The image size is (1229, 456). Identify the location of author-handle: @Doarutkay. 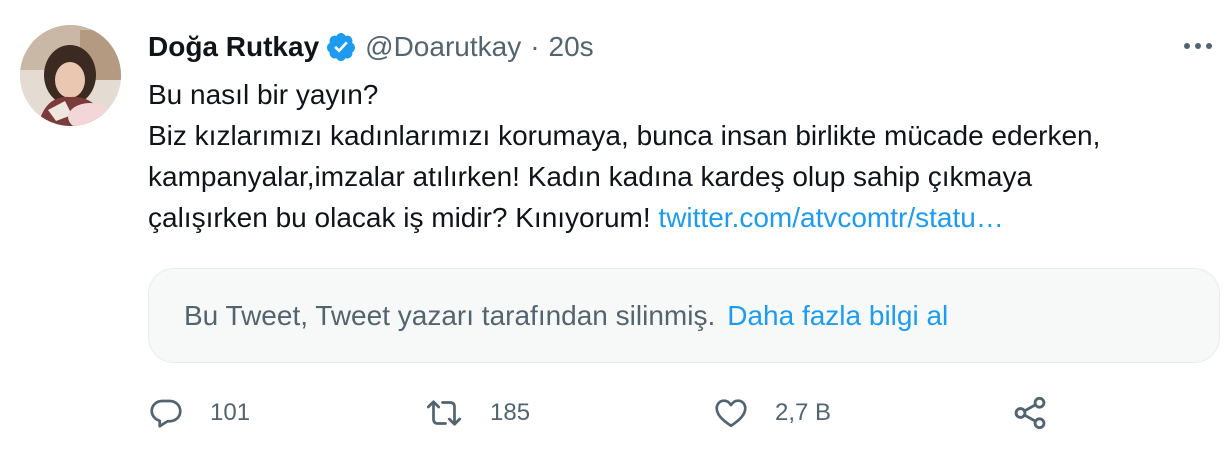
(443, 47).